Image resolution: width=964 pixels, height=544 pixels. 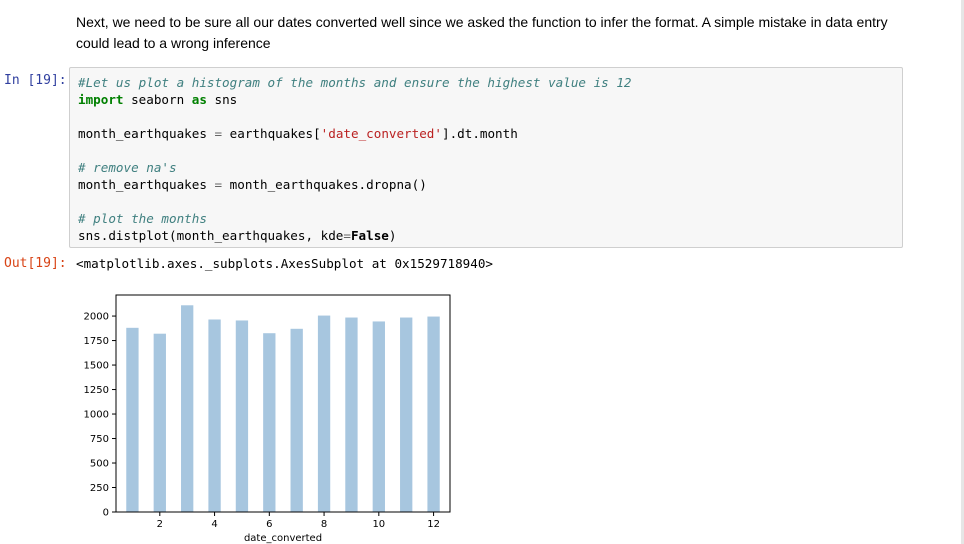 What do you see at coordinates (211, 235) in the screenshot?
I see `code-text: sns.distplot(month_earthquakes, kde` at bounding box center [211, 235].